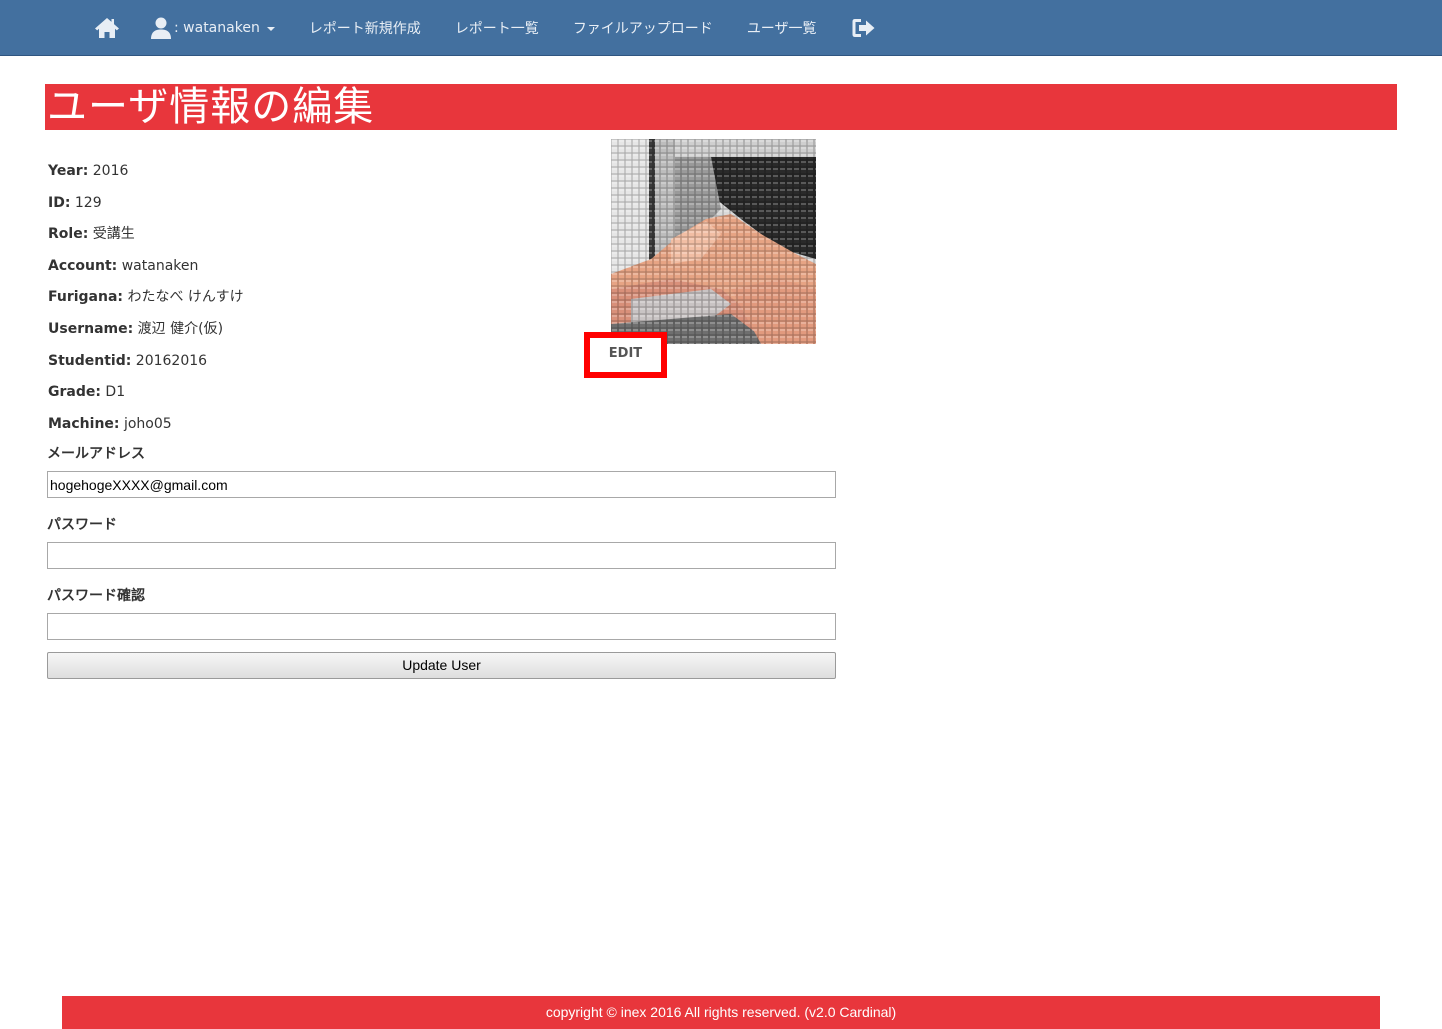 The height and width of the screenshot is (1029, 1442). I want to click on info-machine: Machine: joho05, so click(110, 423).